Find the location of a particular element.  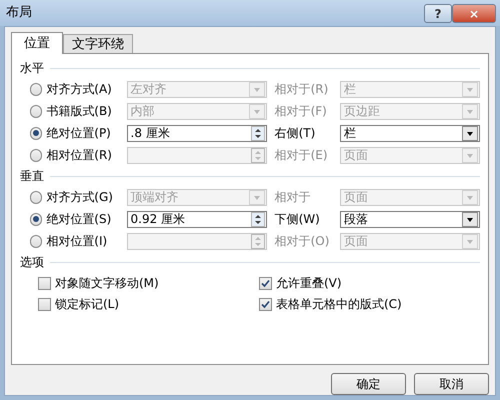

field-label: 相对位置(R) is located at coordinates (79, 155).